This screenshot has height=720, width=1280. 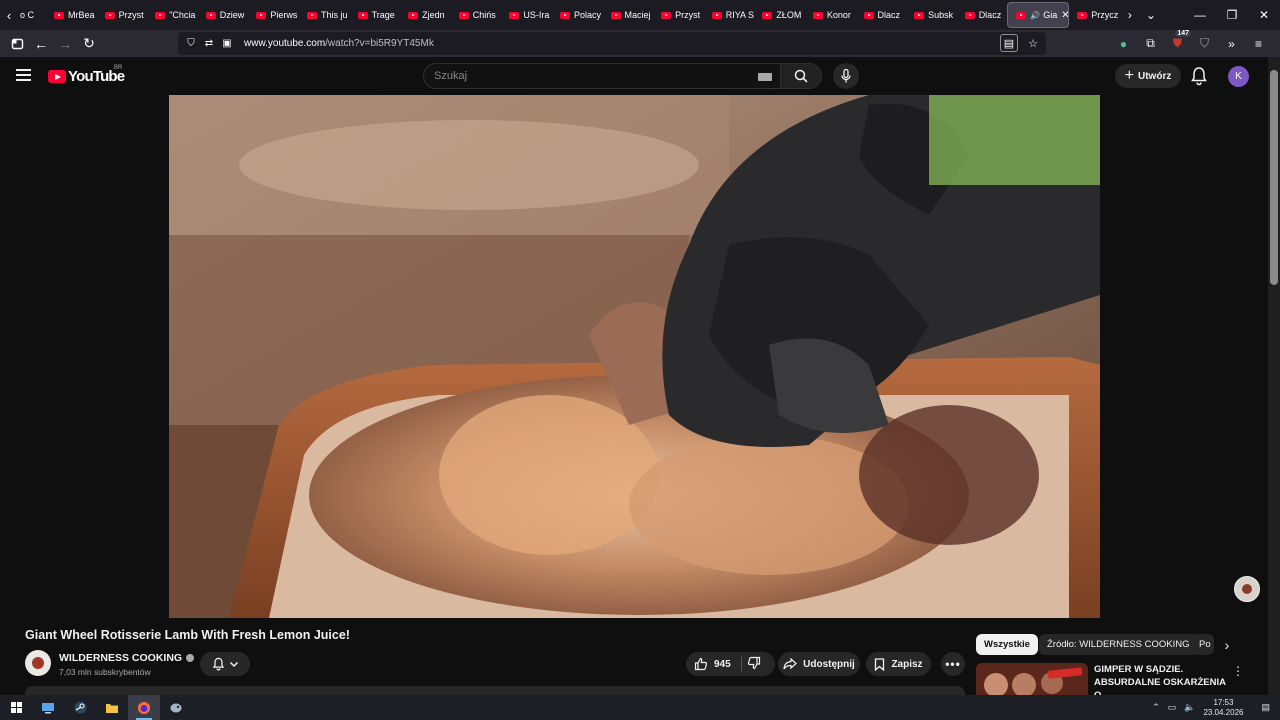 I want to click on browser-tab: US-Ira, so click(x=526, y=15).